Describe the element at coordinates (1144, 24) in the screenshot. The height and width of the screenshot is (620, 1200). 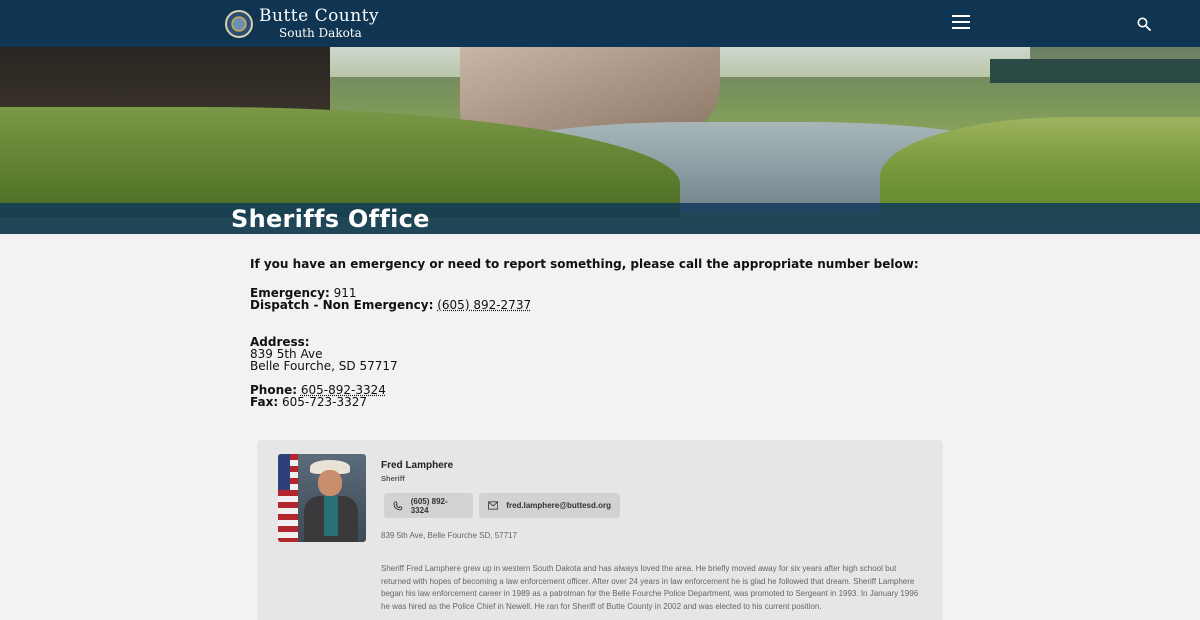
I see `search-icon` at that location.